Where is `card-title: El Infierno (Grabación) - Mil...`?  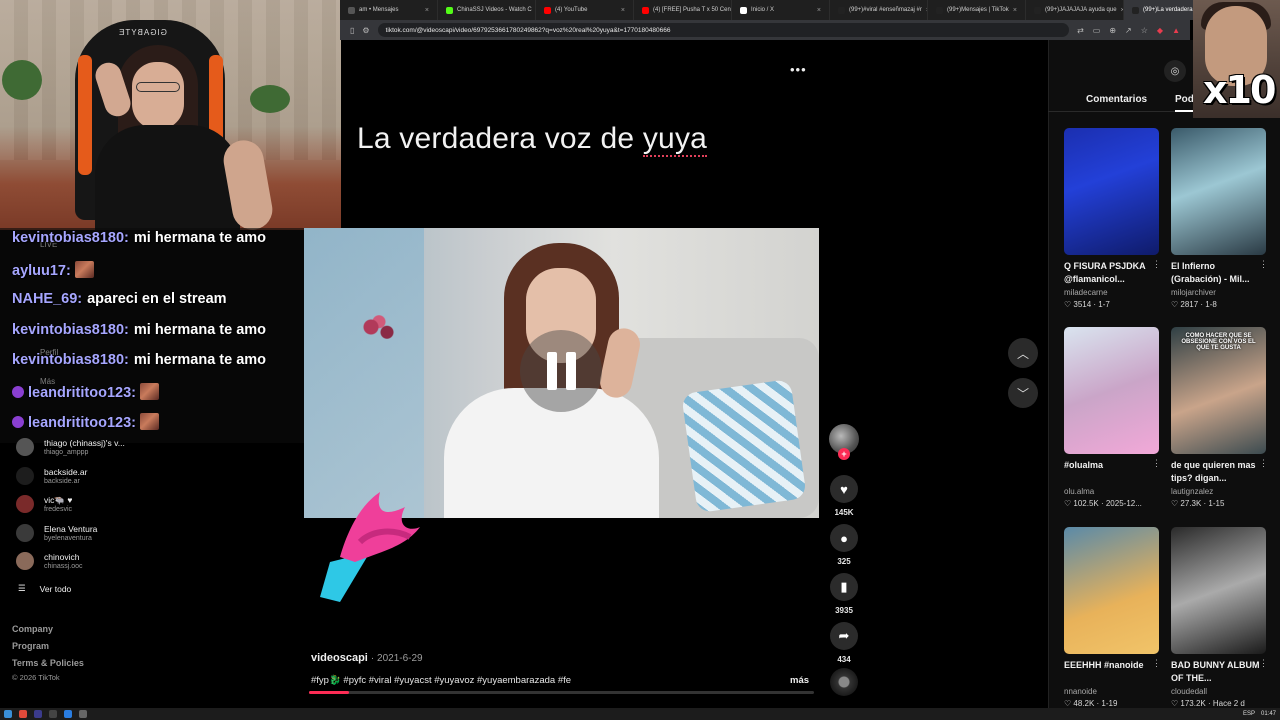 card-title: El Infierno (Grabación) - Mil... is located at coordinates (1218, 273).